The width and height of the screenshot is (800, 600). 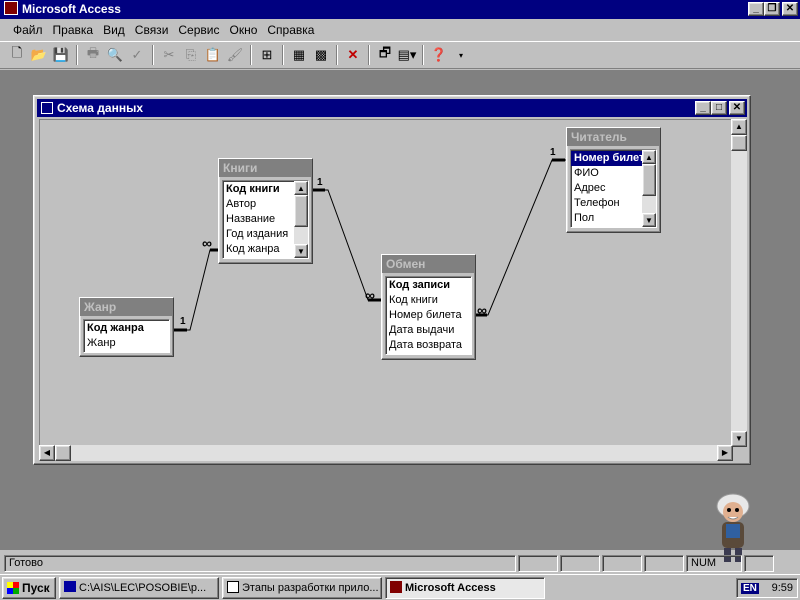 What do you see at coordinates (613, 137) in the screenshot?
I see `table-chitatel-title: Читатель` at bounding box center [613, 137].